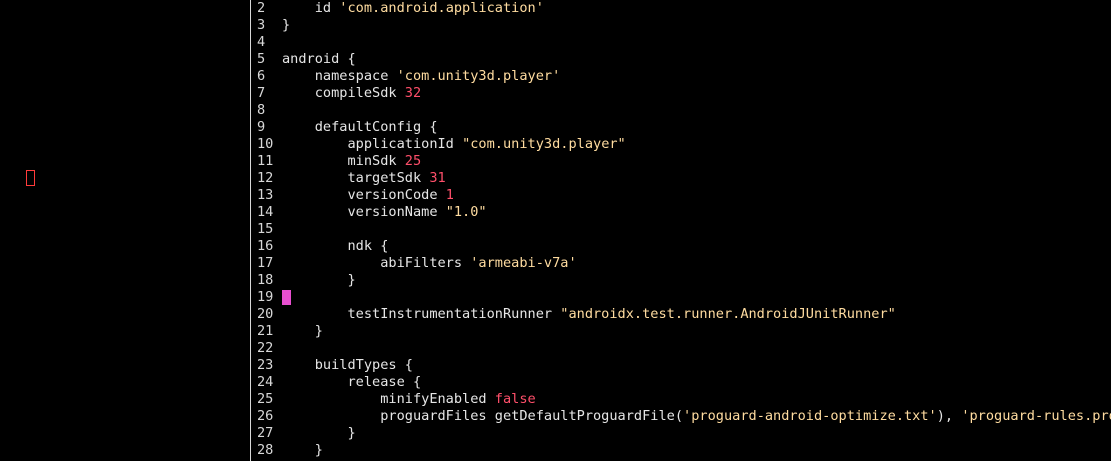 The image size is (1111, 461). I want to click on code-token: defaultConfig {, so click(360, 127).